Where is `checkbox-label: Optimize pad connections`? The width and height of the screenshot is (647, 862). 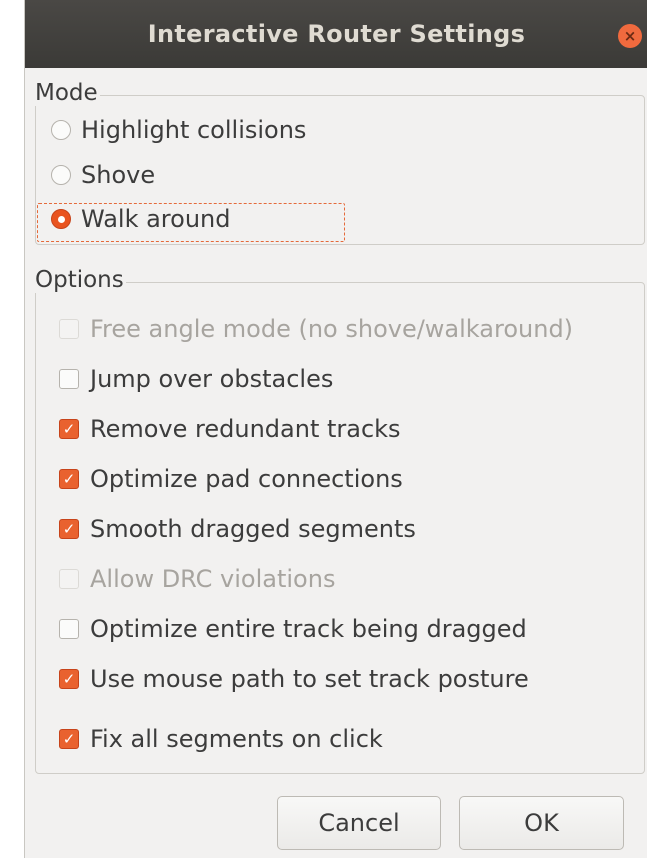 checkbox-label: Optimize pad connections is located at coordinates (246, 479).